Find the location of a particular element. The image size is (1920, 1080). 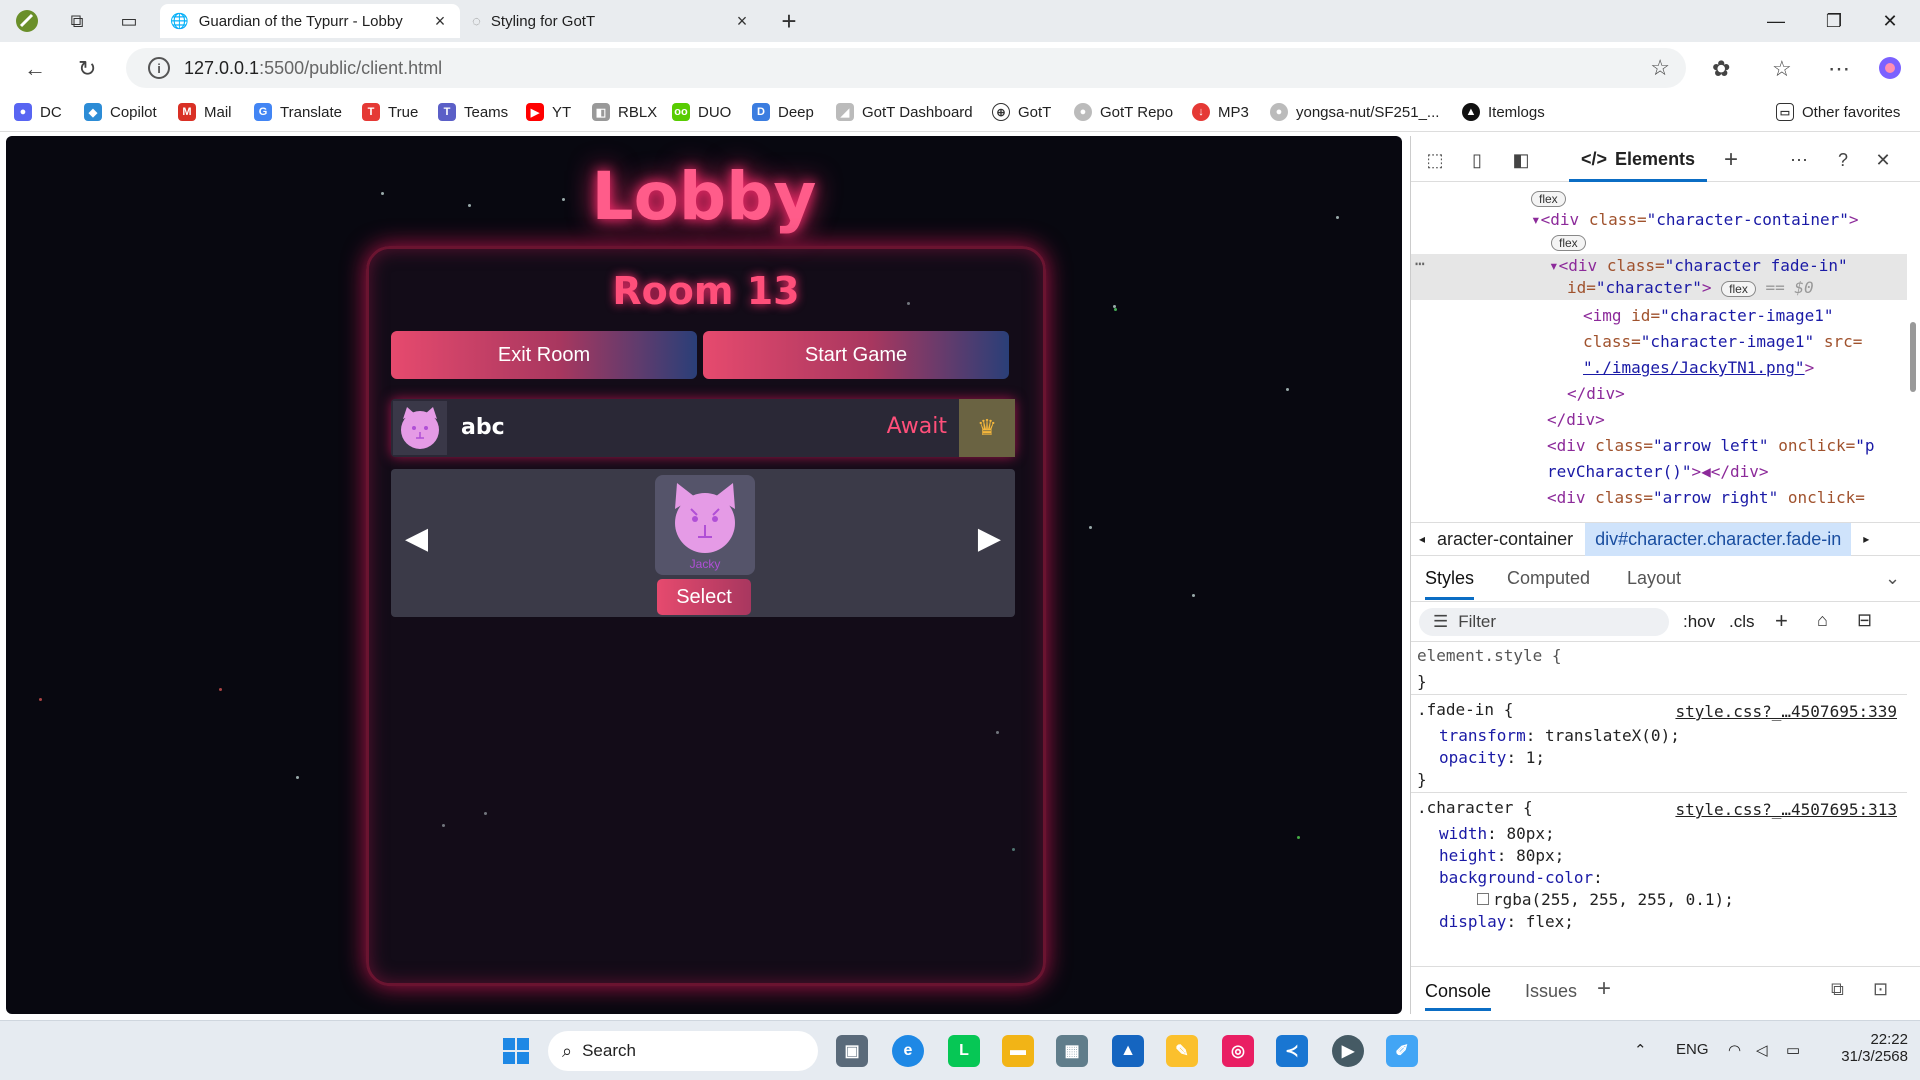

image-src-link: "./images/JackyTN1.png" is located at coordinates (1694, 367).